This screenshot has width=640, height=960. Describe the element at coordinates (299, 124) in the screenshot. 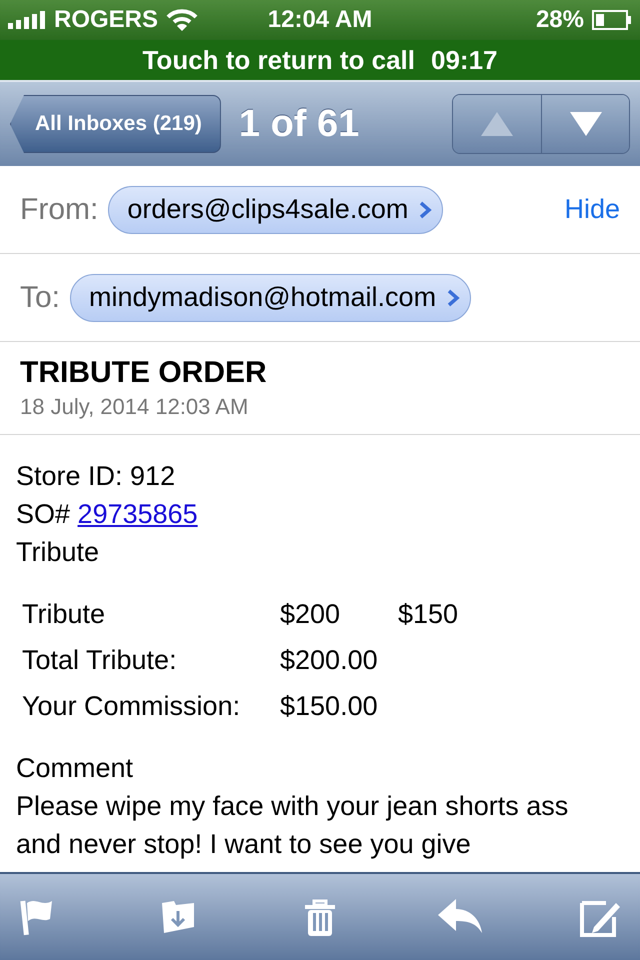

I see `message-position: 1 of 61` at that location.